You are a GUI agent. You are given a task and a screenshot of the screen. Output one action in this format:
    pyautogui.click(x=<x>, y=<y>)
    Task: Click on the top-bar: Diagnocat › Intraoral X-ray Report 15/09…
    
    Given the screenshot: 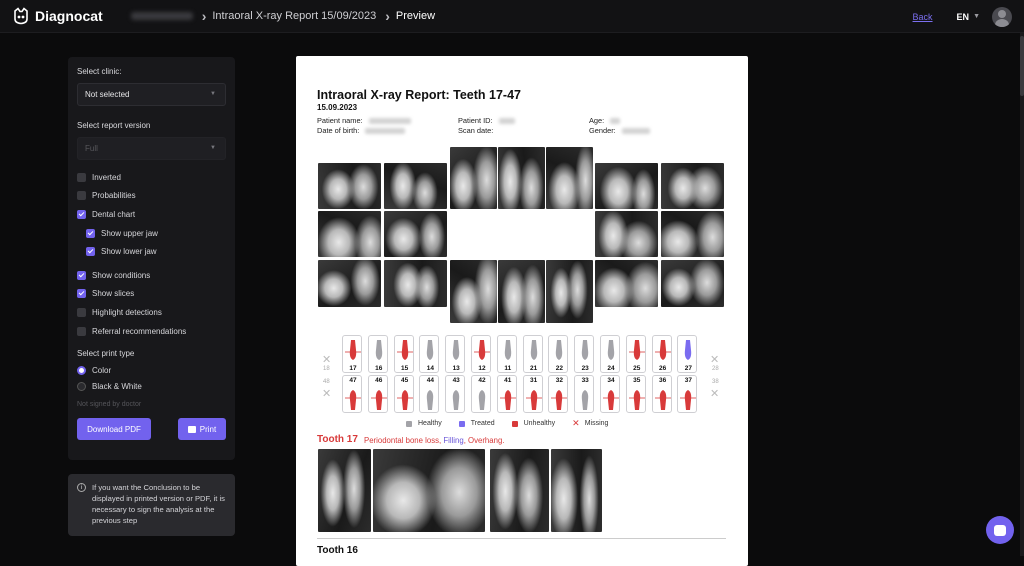 What is the action you would take?
    pyautogui.click(x=512, y=16)
    